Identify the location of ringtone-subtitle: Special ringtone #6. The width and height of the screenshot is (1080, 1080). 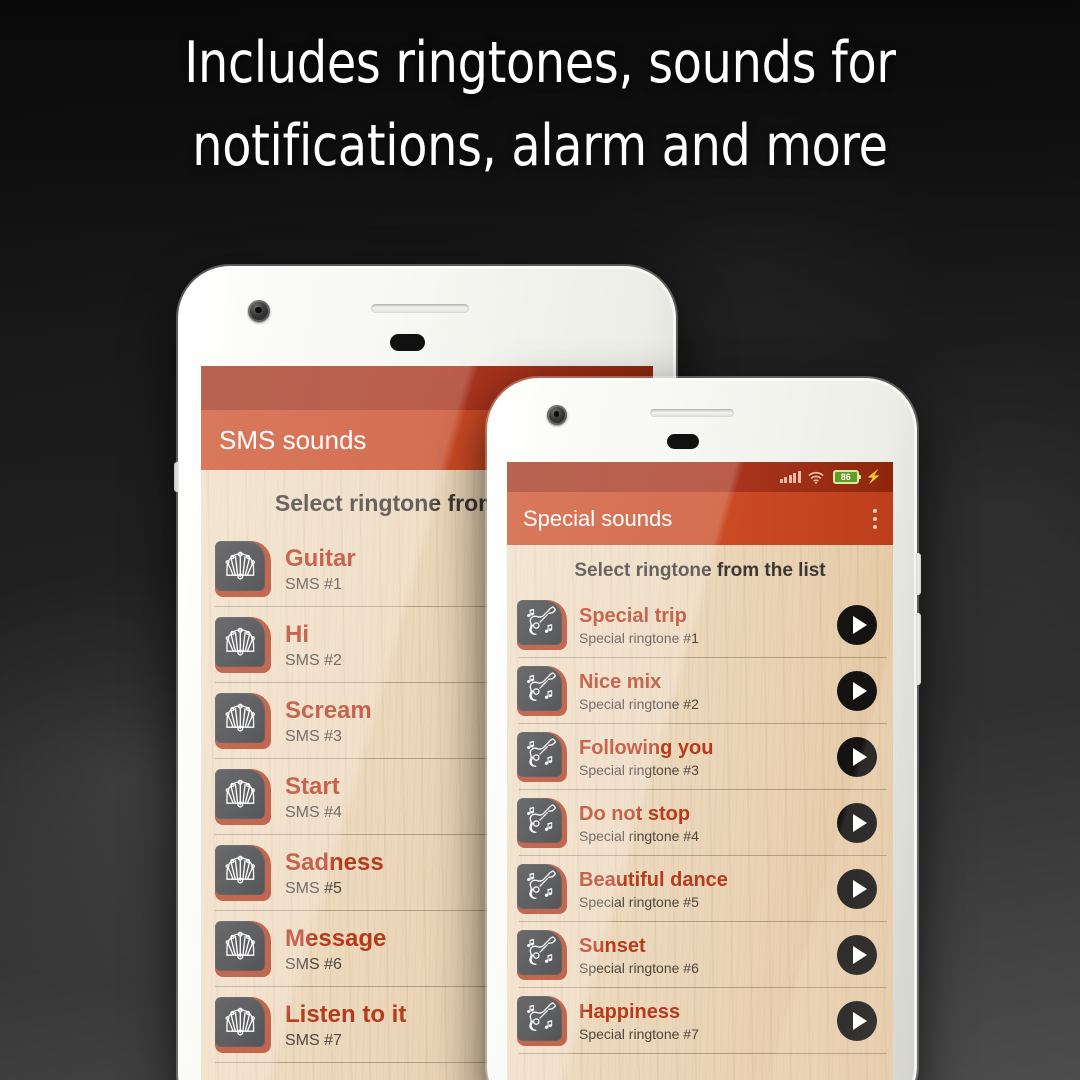
(639, 967).